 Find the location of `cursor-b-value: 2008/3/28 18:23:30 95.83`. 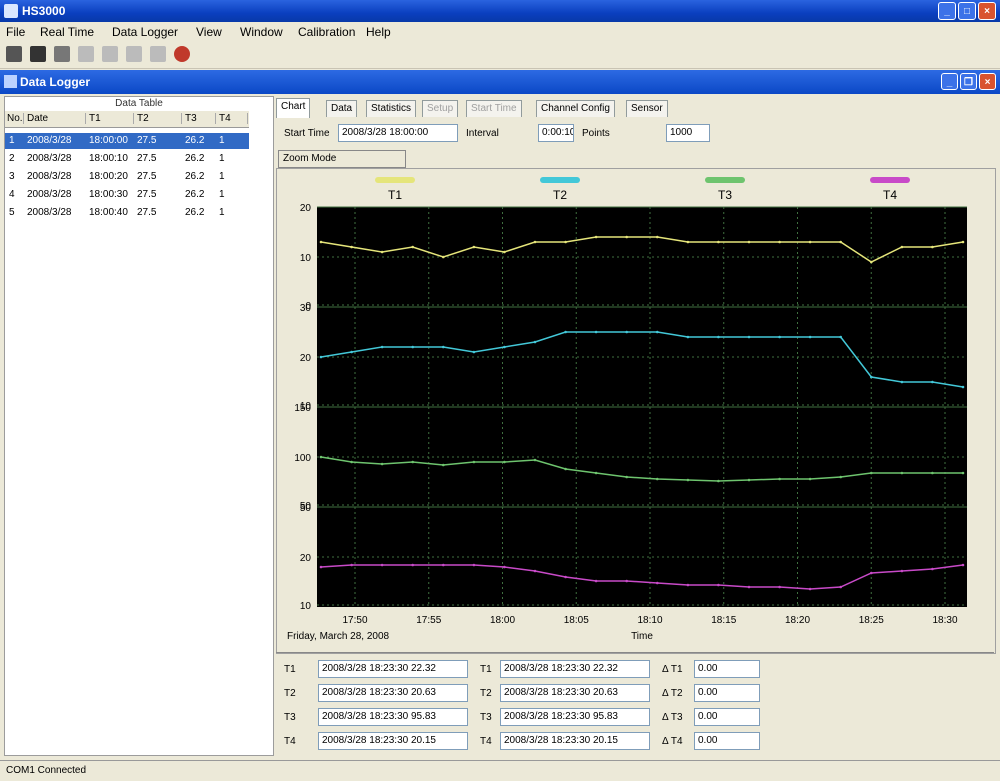

cursor-b-value: 2008/3/28 18:23:30 95.83 is located at coordinates (575, 717).